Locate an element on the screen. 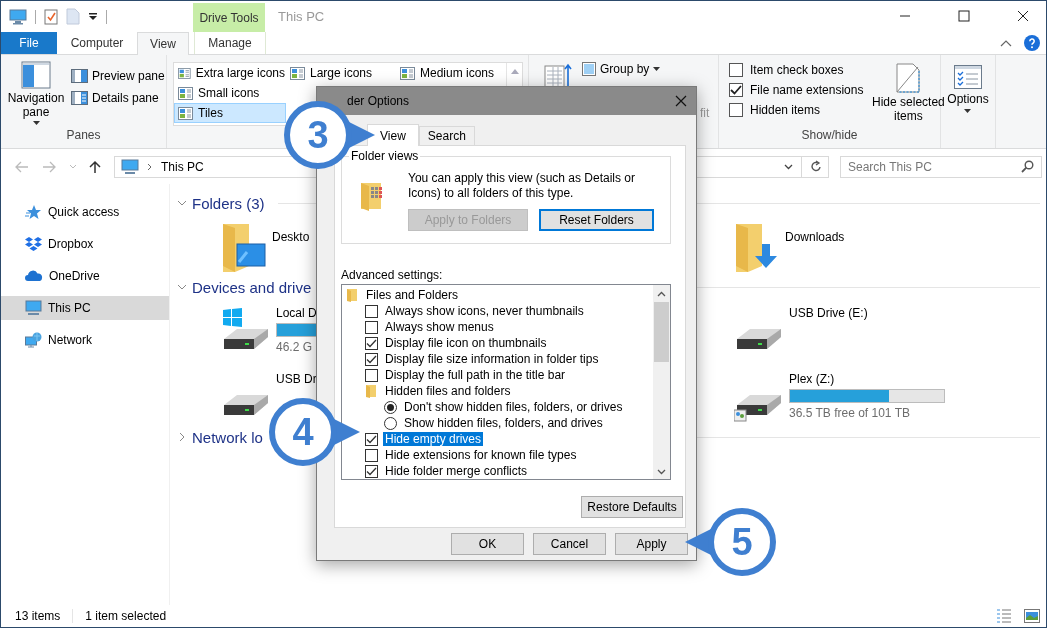 This screenshot has height=628, width=1047. dialog-title: der Options is located at coordinates (379, 101).